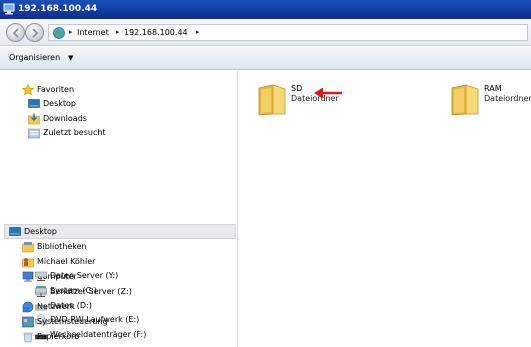 This screenshot has width=531, height=347. What do you see at coordinates (70, 58) in the screenshot?
I see `chevron-down-icon: ▼` at bounding box center [70, 58].